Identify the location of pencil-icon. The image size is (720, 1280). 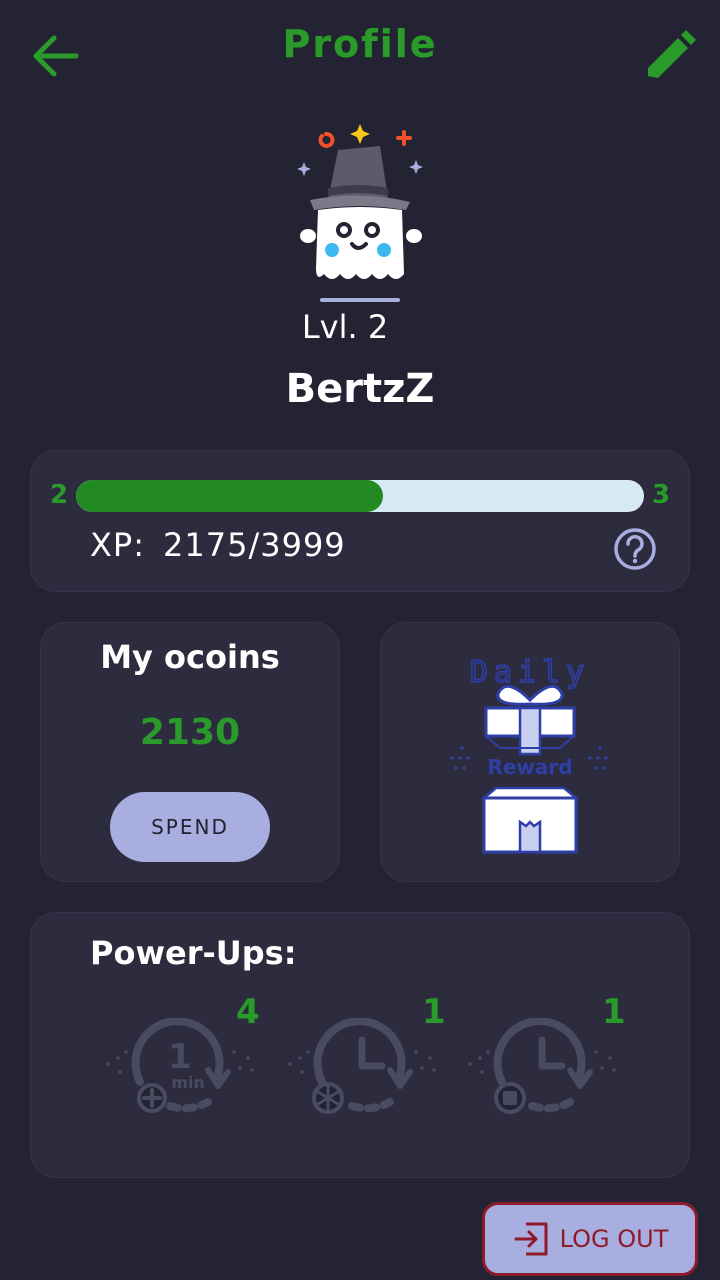
(672, 54).